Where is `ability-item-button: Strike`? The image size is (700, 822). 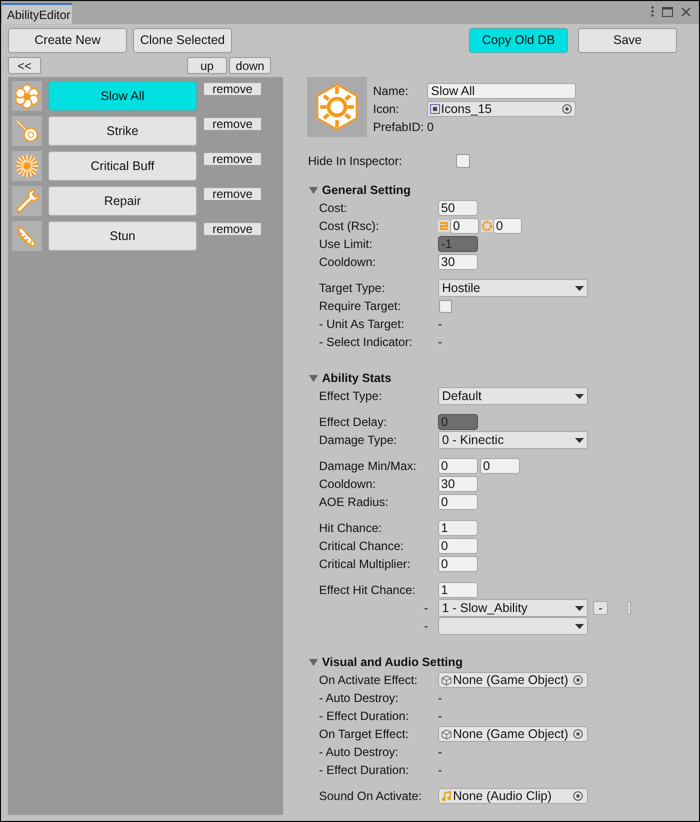
ability-item-button: Strike is located at coordinates (122, 131).